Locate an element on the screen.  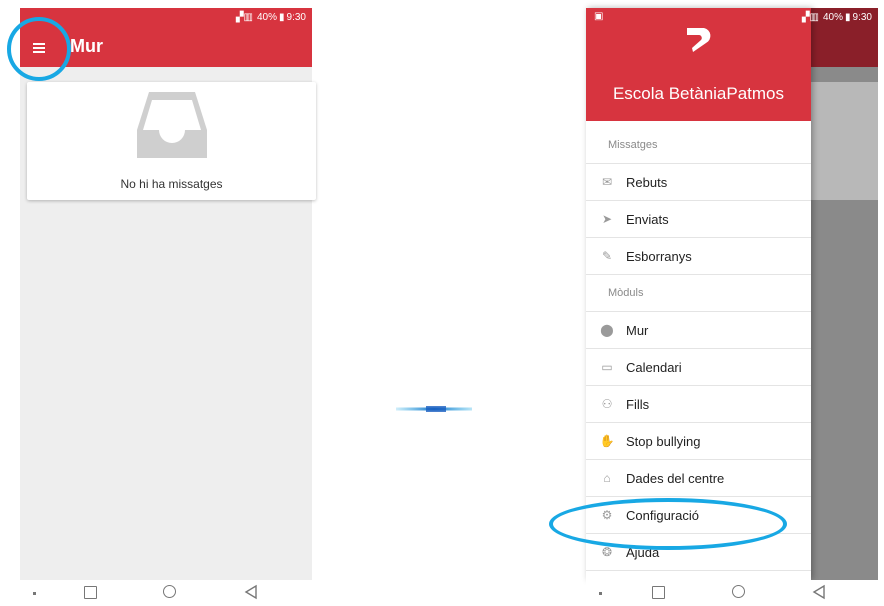
empty-messages-text: No hi ha missatges is located at coordinates (171, 184).